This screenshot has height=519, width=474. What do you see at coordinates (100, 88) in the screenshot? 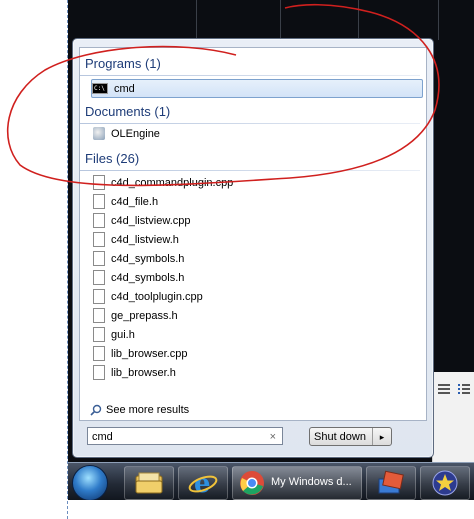
I see `cmd-icon` at bounding box center [100, 88].